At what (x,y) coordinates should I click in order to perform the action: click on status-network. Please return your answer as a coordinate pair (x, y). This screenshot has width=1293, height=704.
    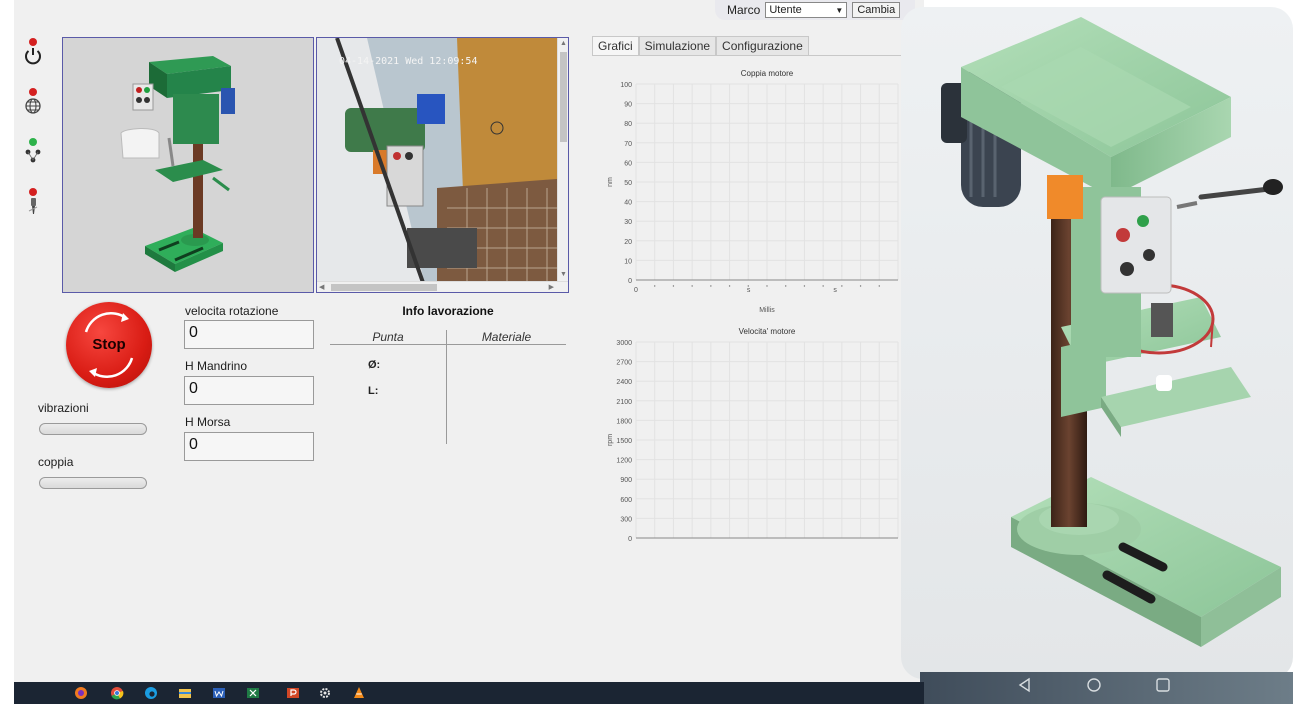
    Looking at the image, I should click on (34, 104).